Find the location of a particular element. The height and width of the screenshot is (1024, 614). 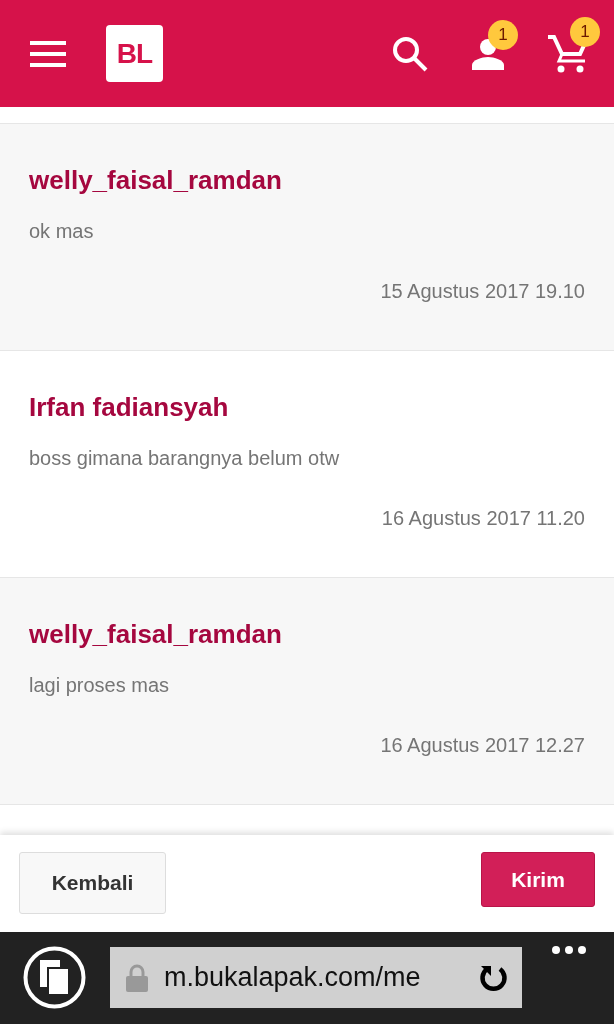

message-time: 16 Agustus 2017 12.27 is located at coordinates (482, 745).